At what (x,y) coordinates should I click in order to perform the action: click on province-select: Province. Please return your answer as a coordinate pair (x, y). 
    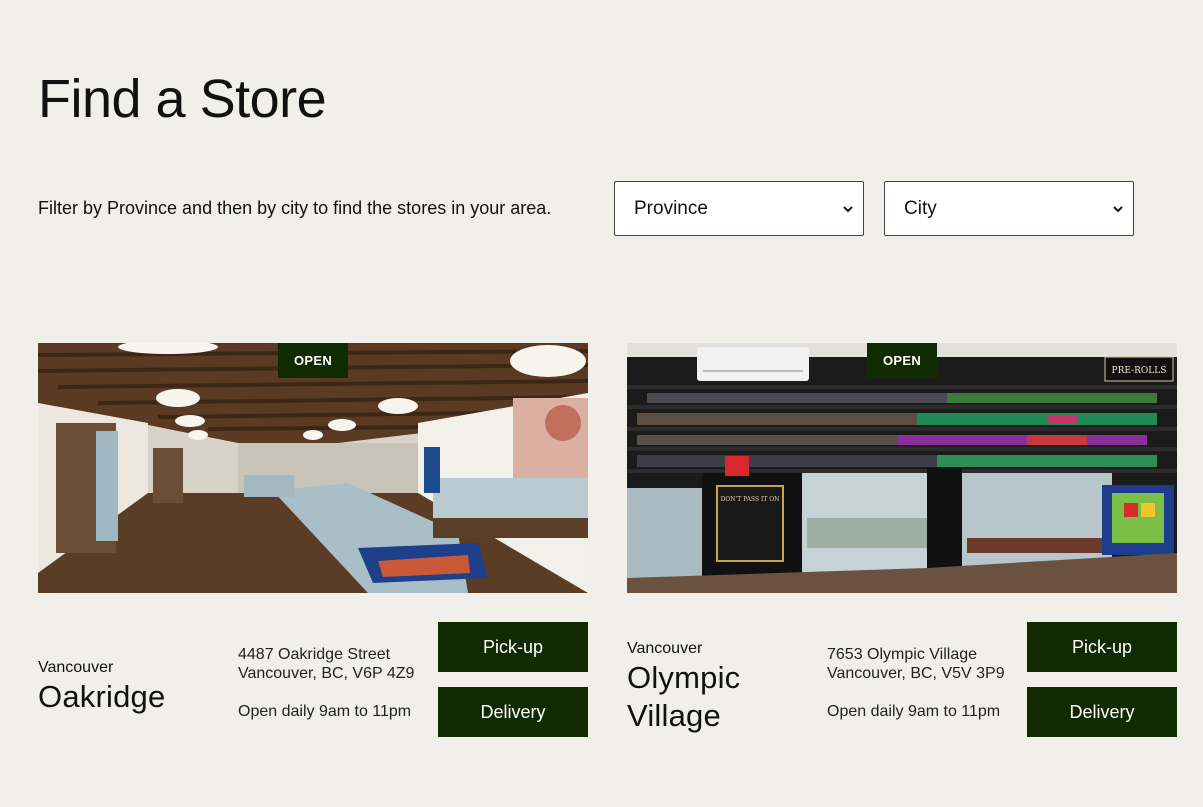
    Looking at the image, I should click on (739, 208).